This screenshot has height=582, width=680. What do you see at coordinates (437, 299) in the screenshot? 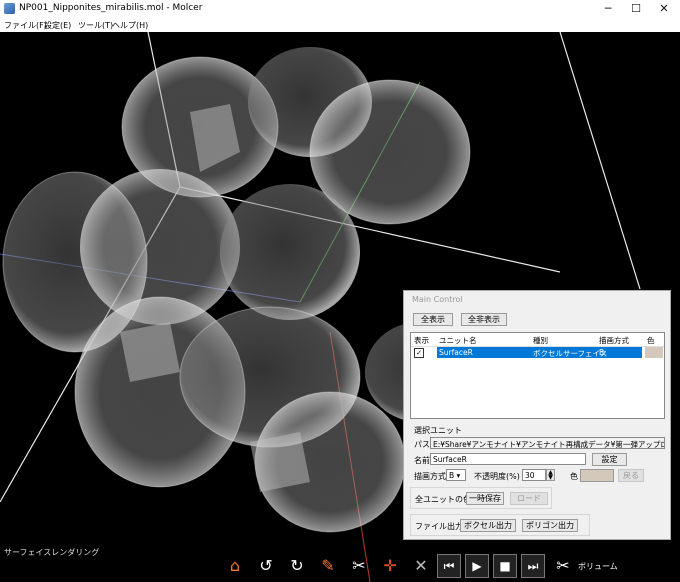
I see `panel-title: Main Control` at bounding box center [437, 299].